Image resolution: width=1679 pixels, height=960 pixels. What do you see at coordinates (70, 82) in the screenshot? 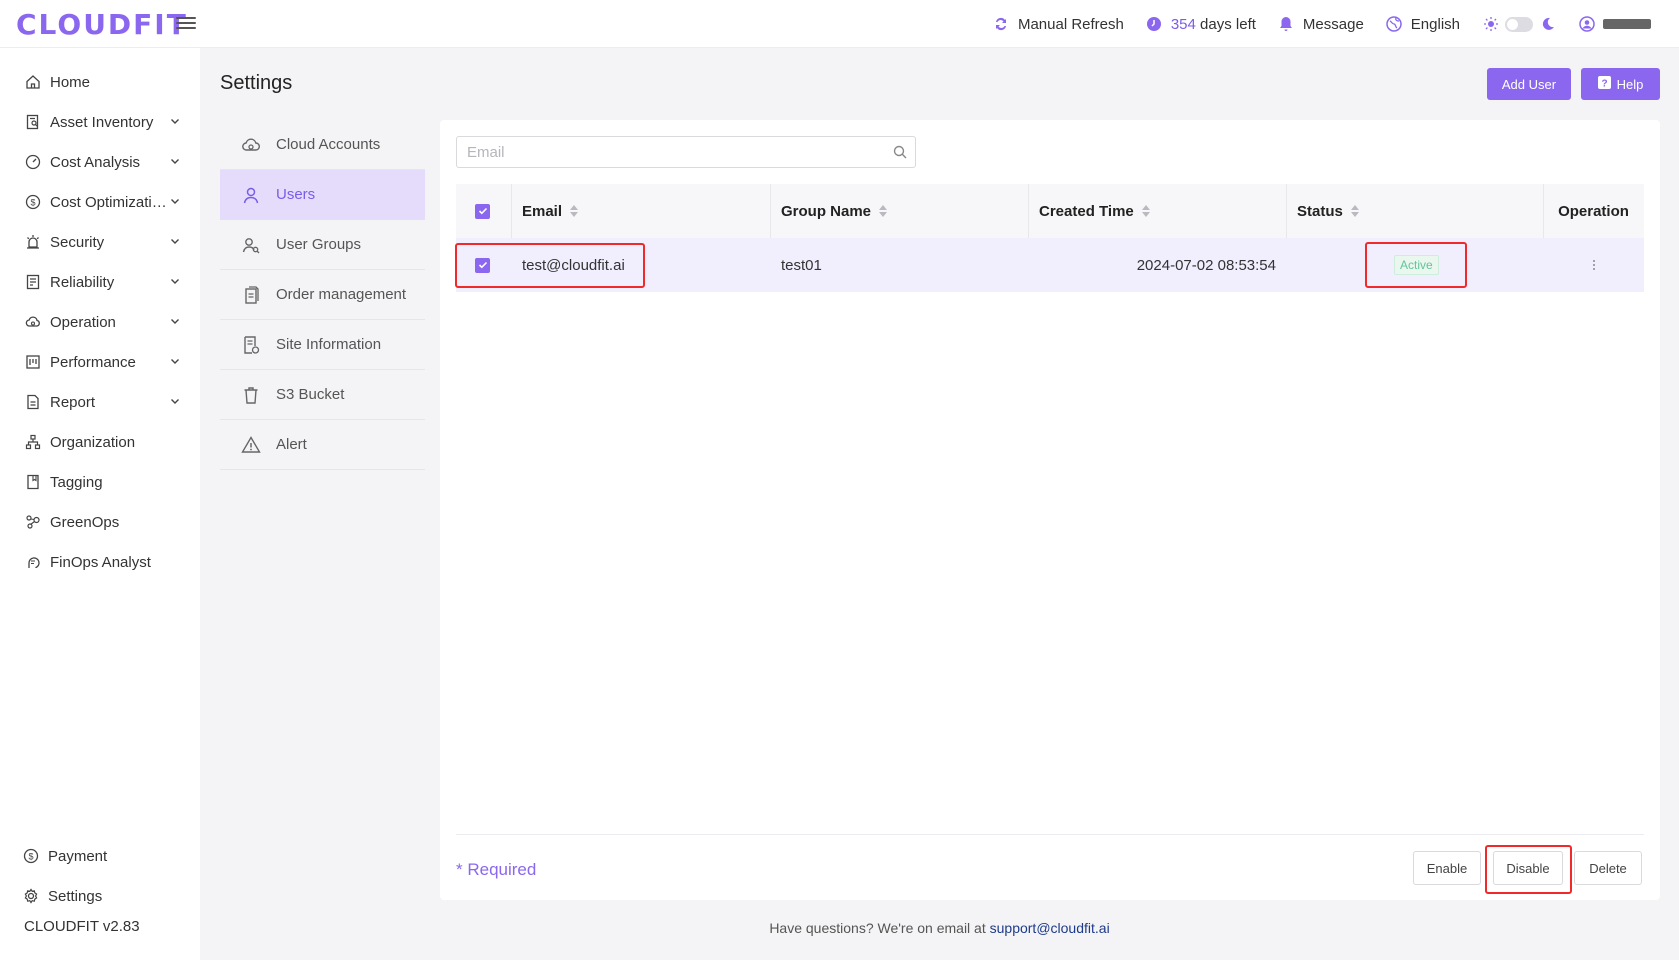
I see `sidebar-item-label: Home` at bounding box center [70, 82].